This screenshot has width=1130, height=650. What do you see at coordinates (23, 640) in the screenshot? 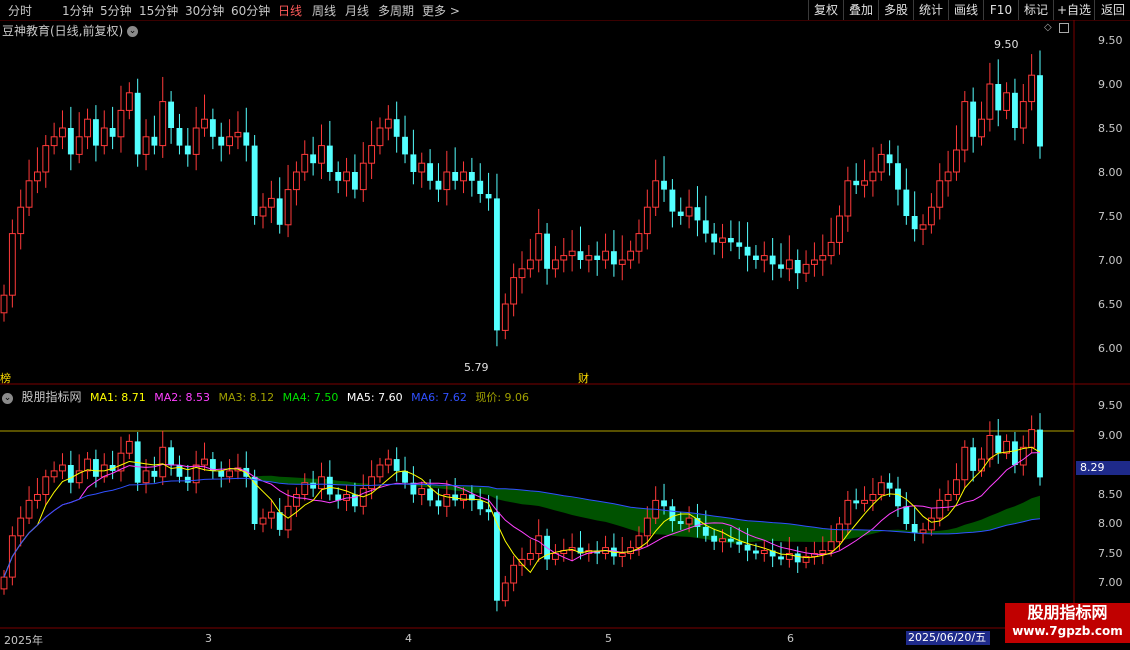
I see `x-tick: 2025年` at bounding box center [23, 640].